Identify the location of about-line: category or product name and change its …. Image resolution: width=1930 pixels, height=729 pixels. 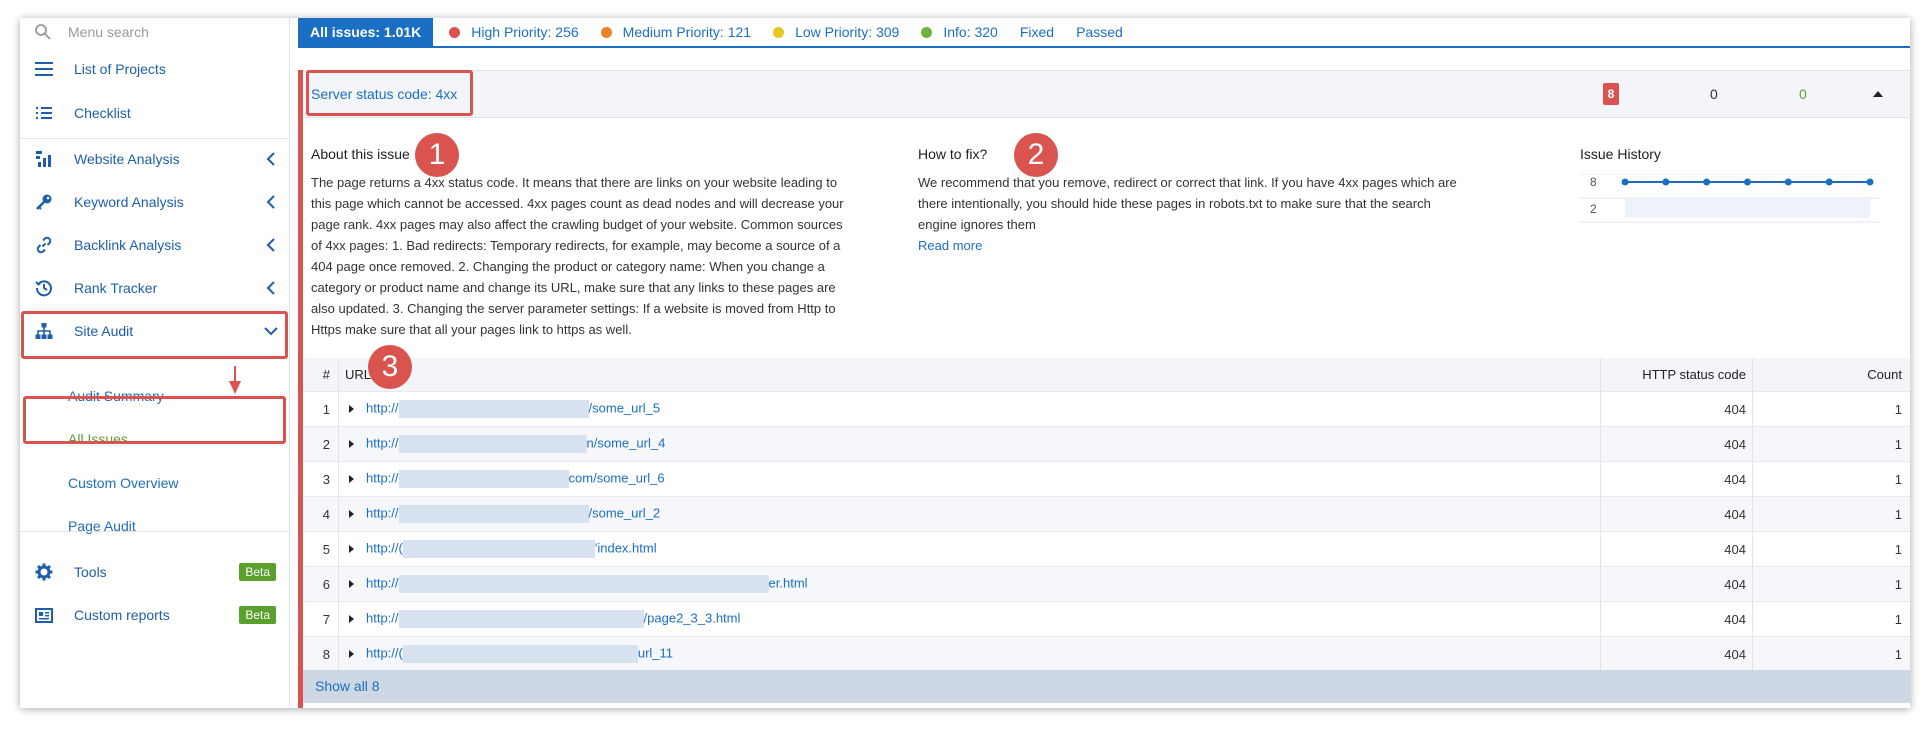
(573, 287).